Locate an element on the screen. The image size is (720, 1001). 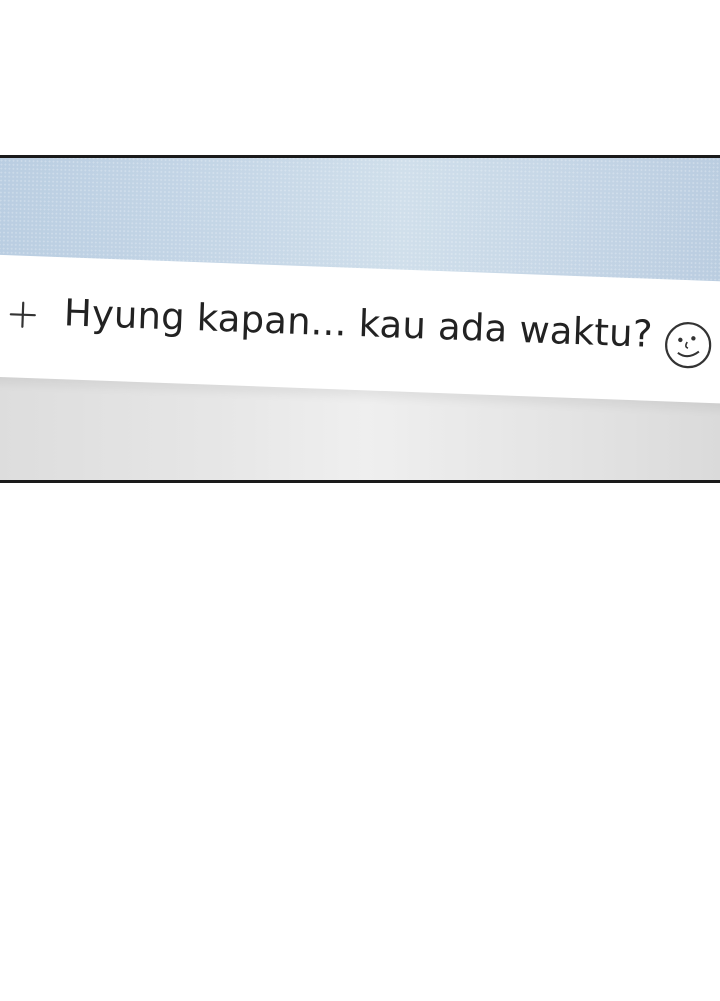
message-input-text: Hyung kapan... kau ada waktu? is located at coordinates (358, 323).